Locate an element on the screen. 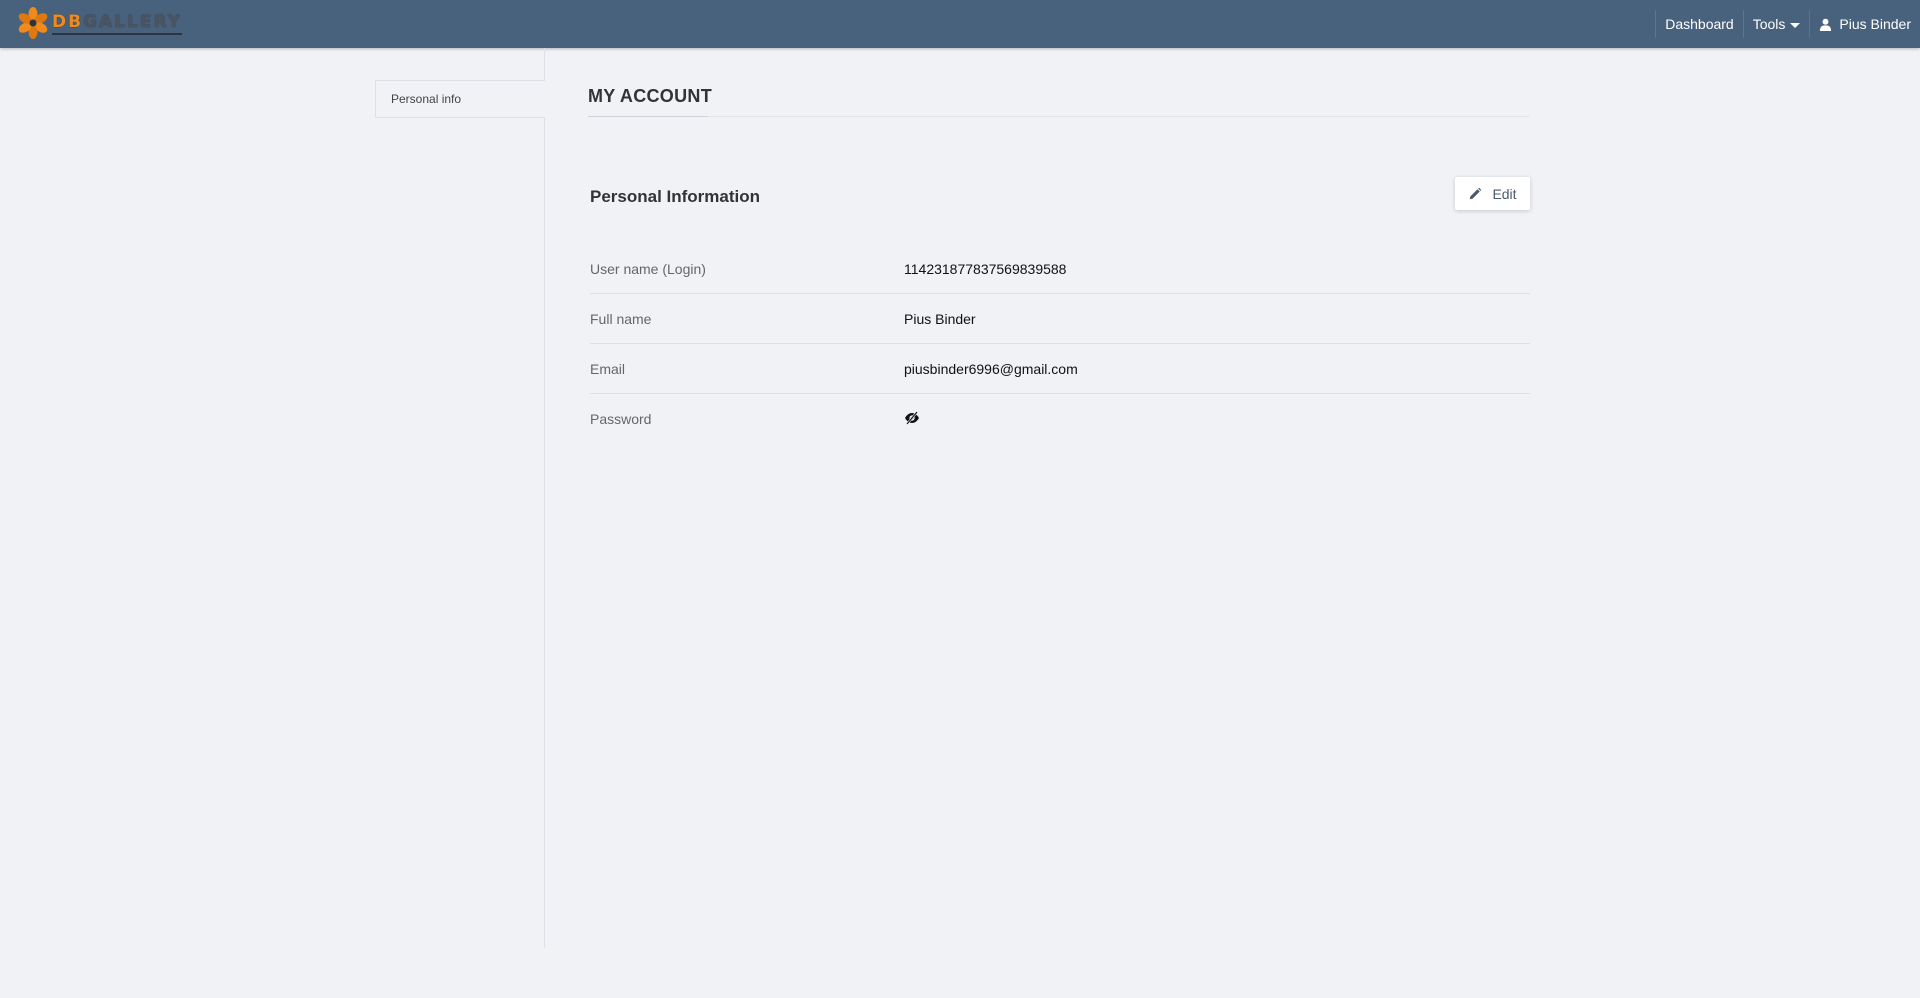 Image resolution: width=1920 pixels, height=998 pixels. password-label: Password is located at coordinates (621, 419).